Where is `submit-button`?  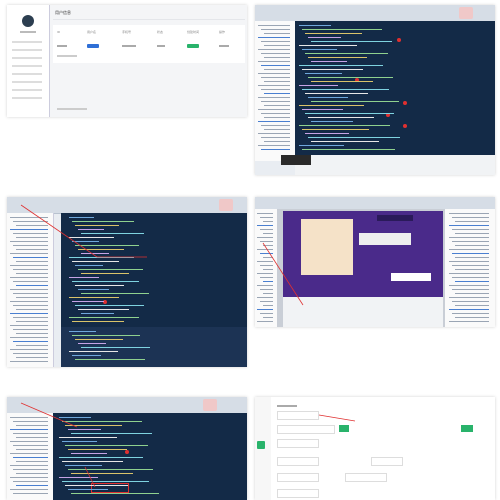 submit-button is located at coordinates (467, 428).